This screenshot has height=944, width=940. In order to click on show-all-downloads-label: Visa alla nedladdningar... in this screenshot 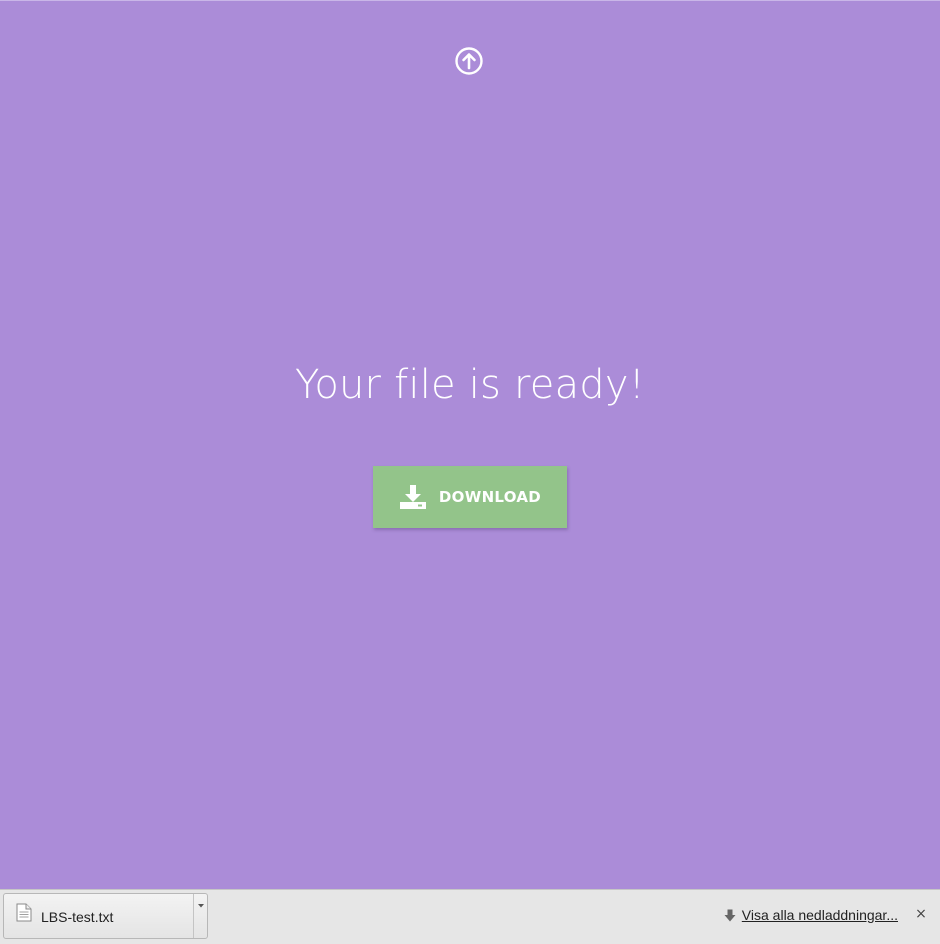, I will do `click(819, 915)`.